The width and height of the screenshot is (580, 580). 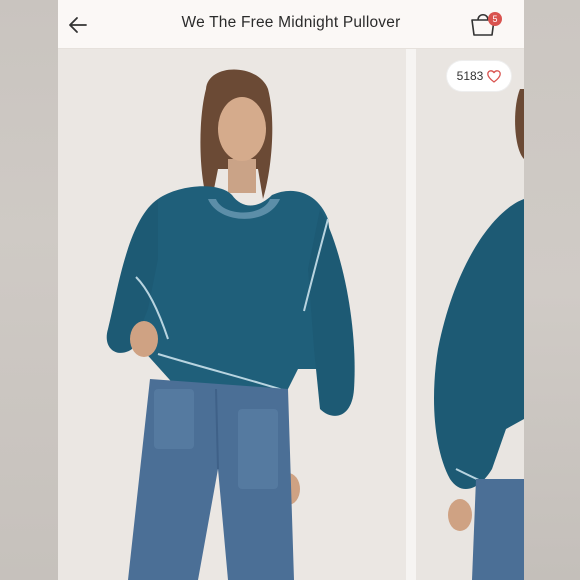 What do you see at coordinates (470, 76) in the screenshot?
I see `like-count: 5183` at bounding box center [470, 76].